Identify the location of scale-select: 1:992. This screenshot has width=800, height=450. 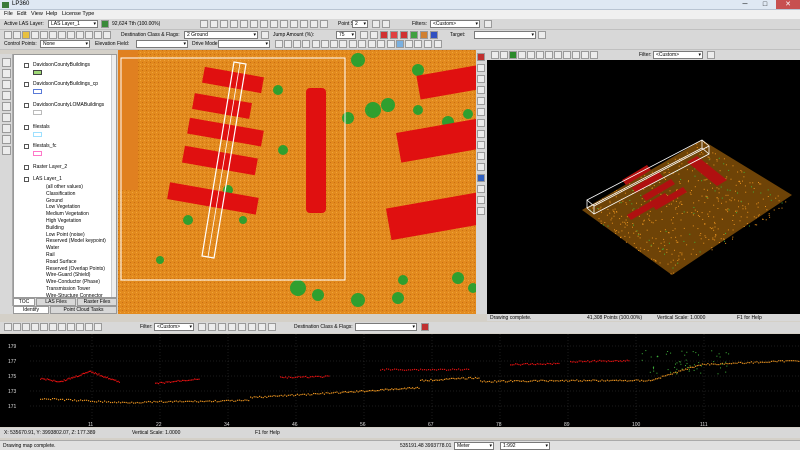
(525, 446).